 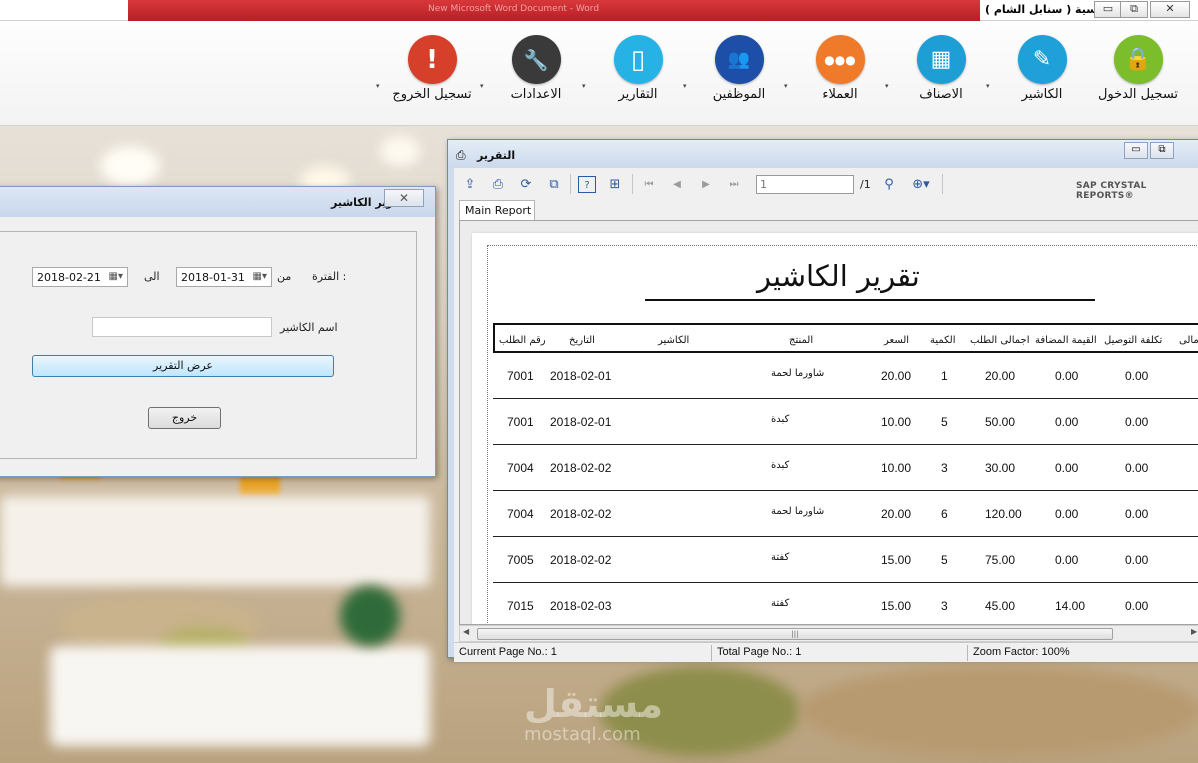 What do you see at coordinates (845, 560) in the screenshot?
I see `table-row: 70052018-02-02كفتة15.00575.000.000.007` at bounding box center [845, 560].